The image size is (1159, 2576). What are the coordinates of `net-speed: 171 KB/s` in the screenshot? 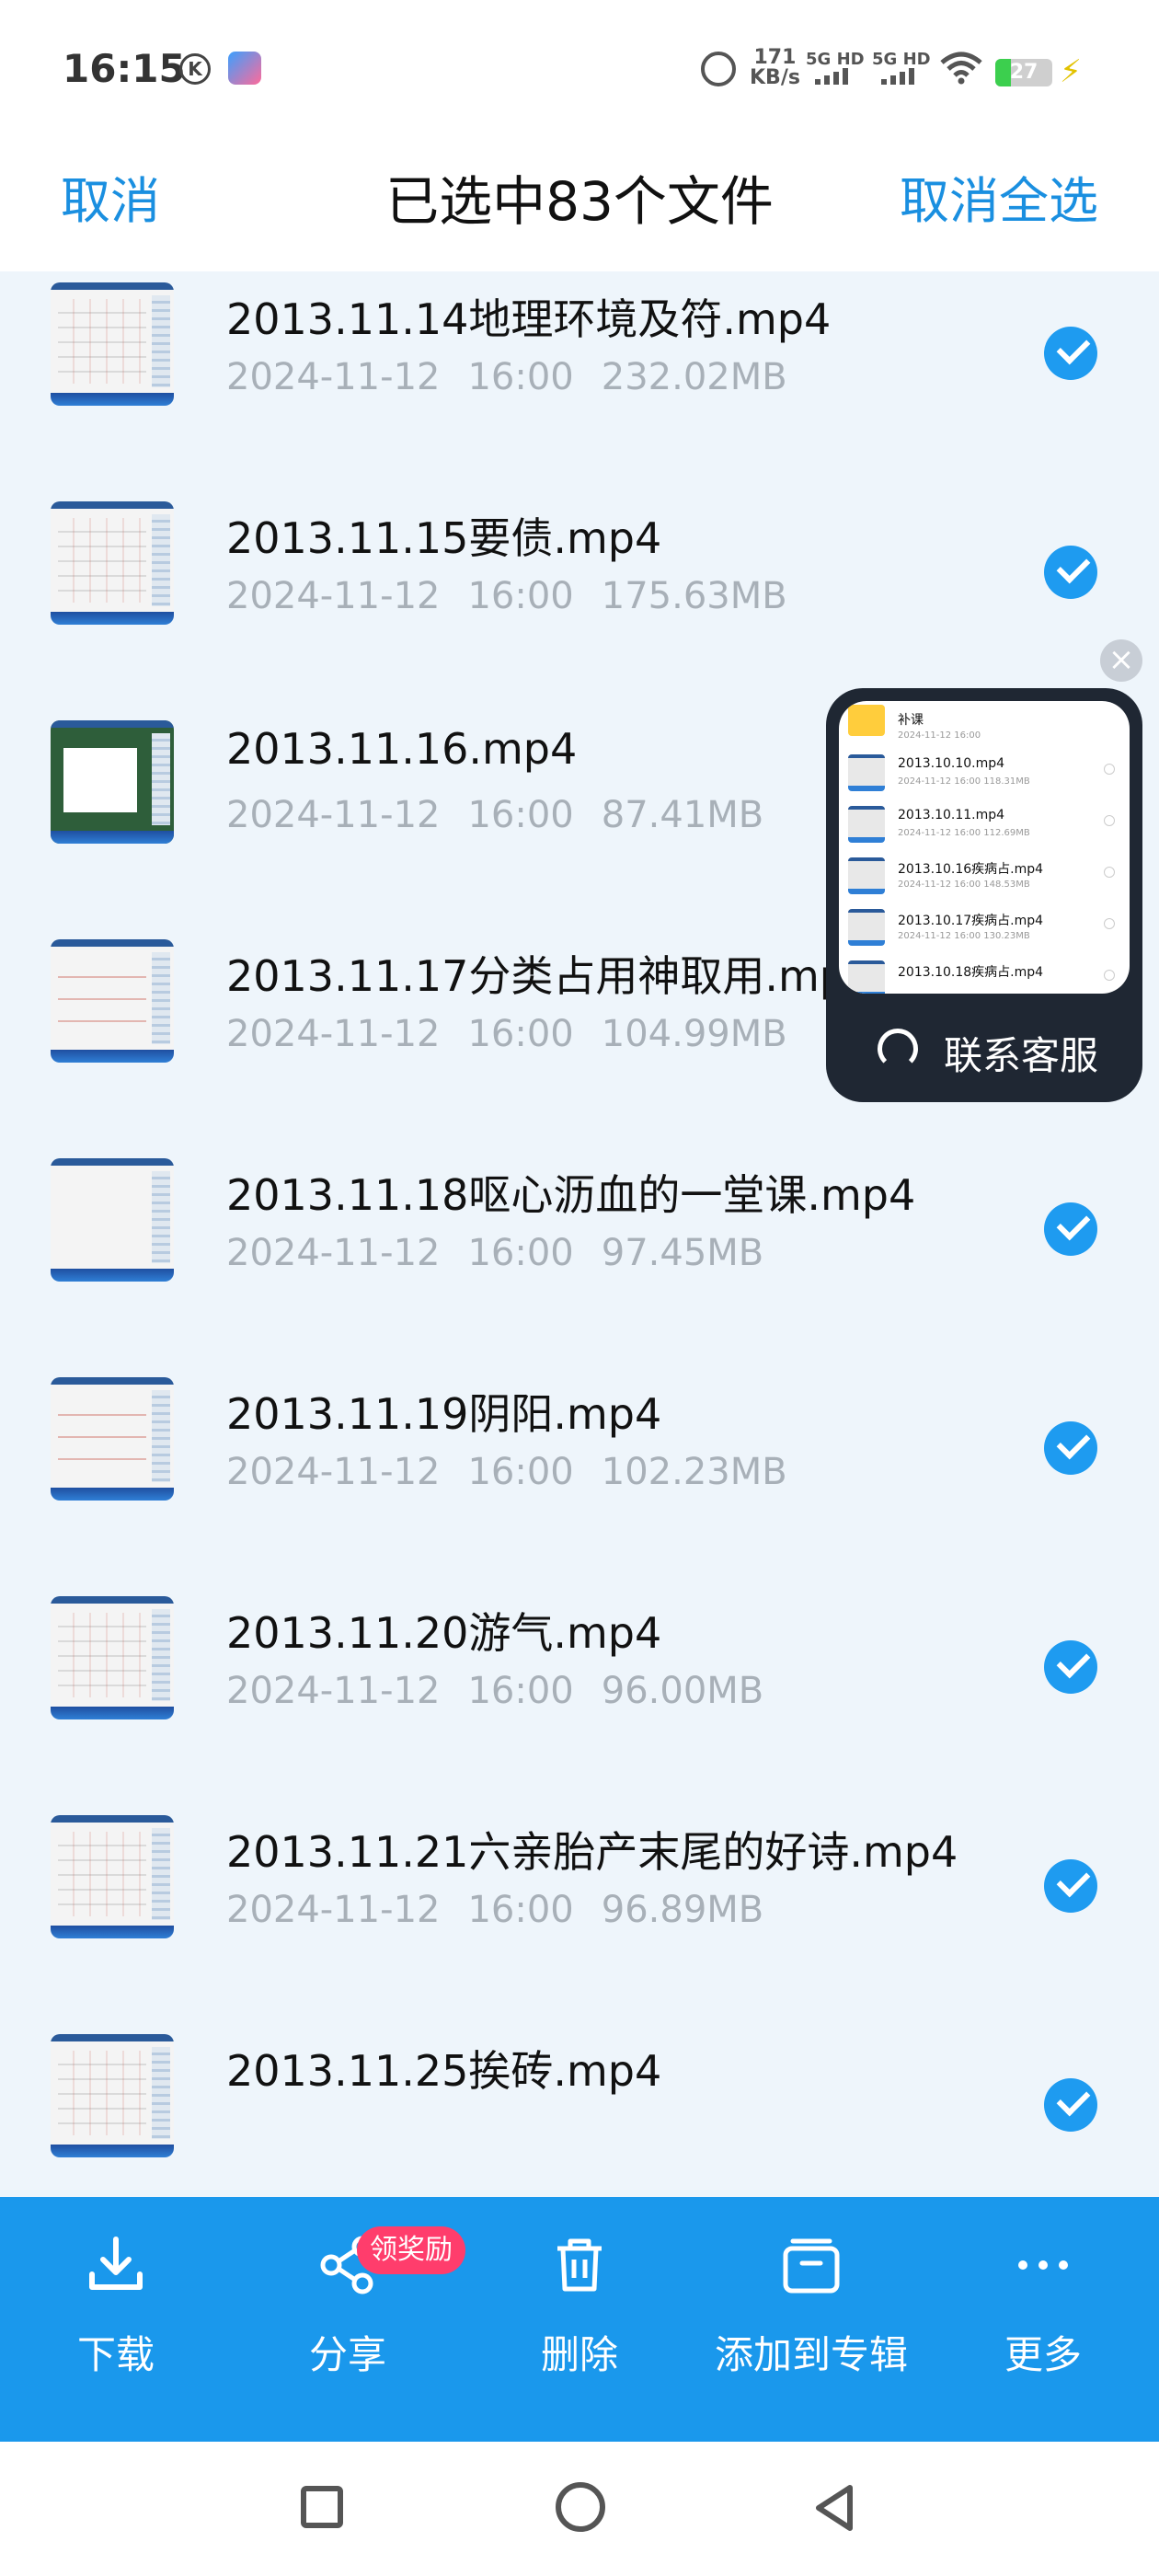 It's located at (775, 68).